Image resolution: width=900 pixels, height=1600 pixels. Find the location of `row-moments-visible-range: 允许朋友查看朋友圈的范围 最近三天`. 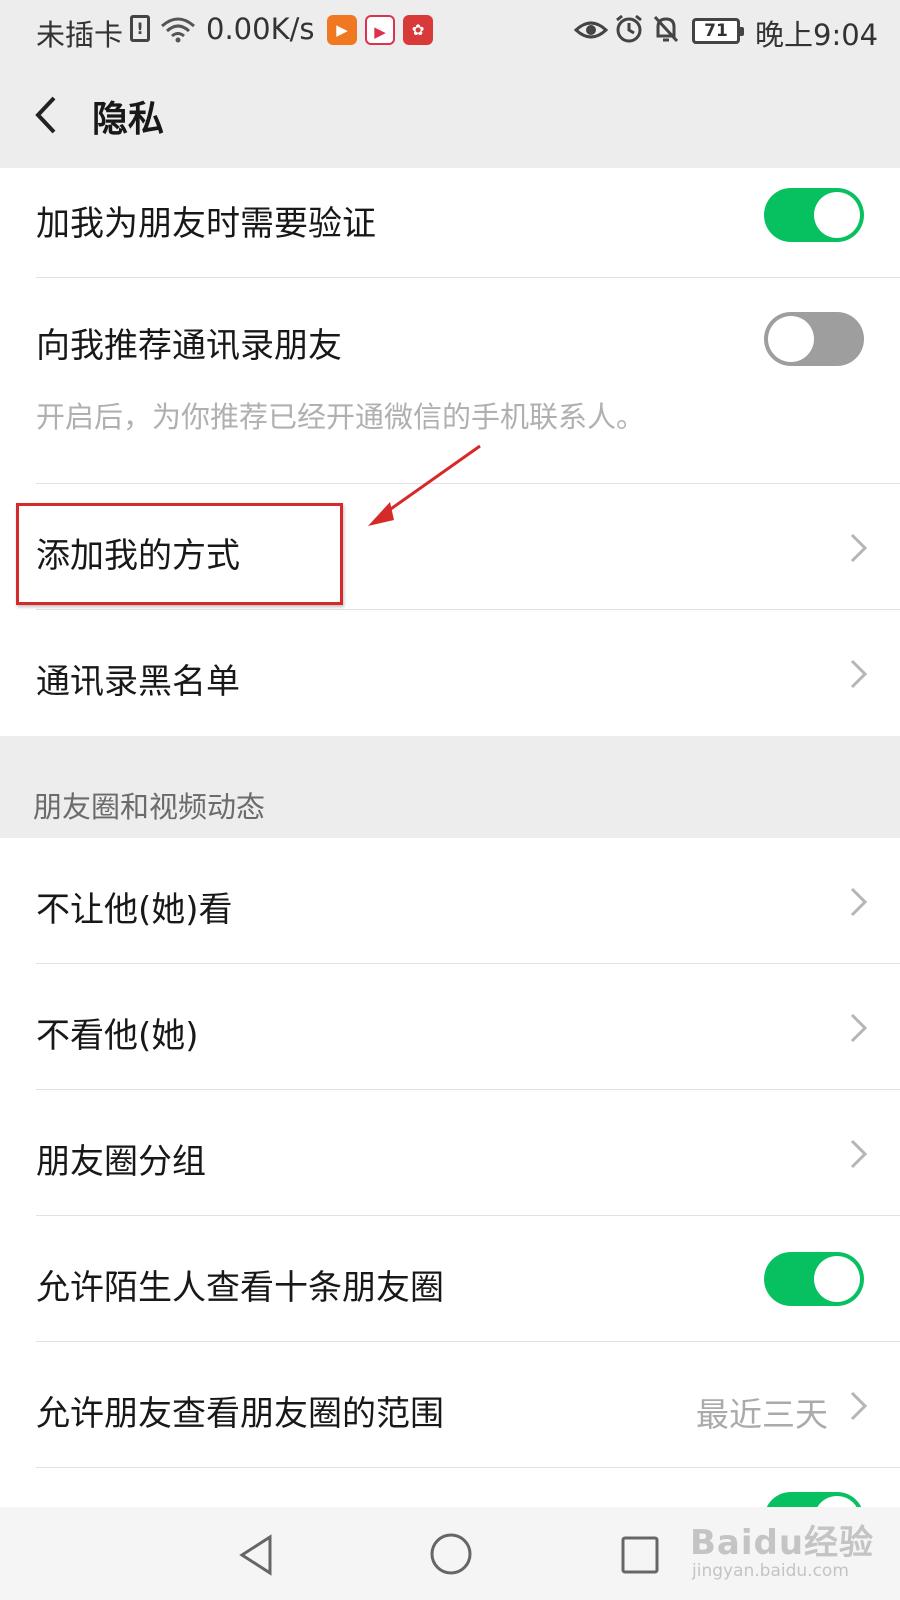

row-moments-visible-range: 允许朋友查看朋友圈的范围 最近三天 is located at coordinates (450, 1405).